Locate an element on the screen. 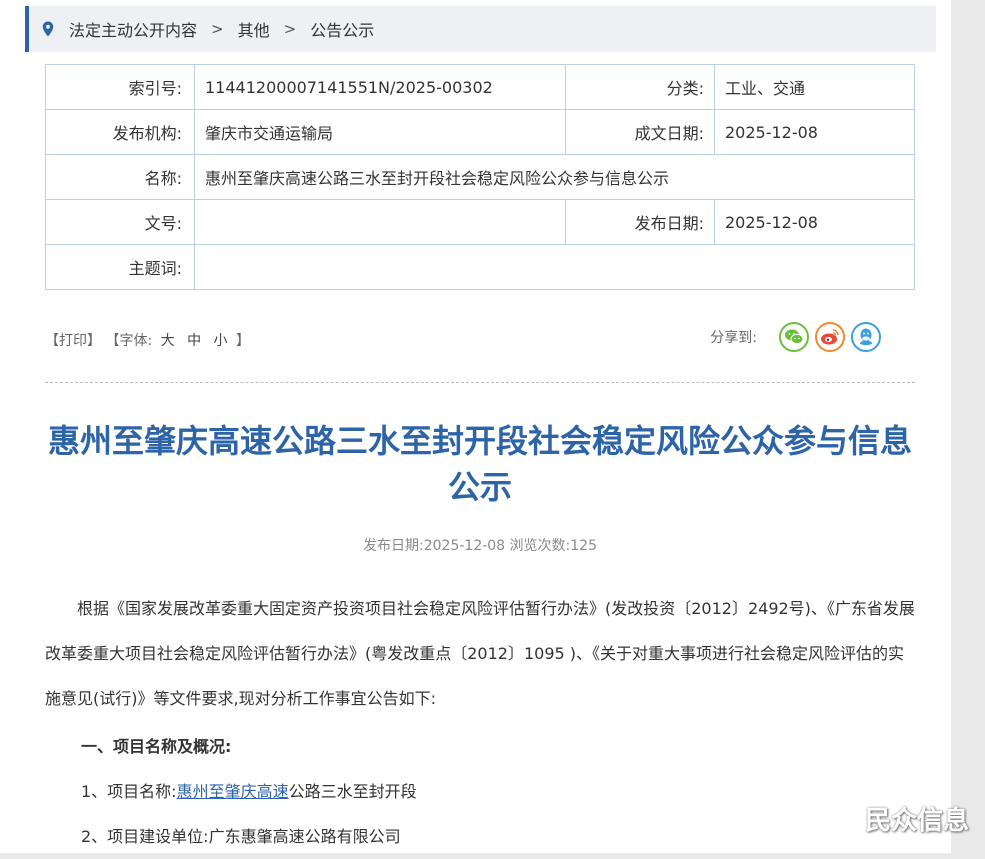  meta-row-name: 名称: 惠州至肇庆高速公路三水至封开段社会稳定风险公众参与信息公示 is located at coordinates (480, 177).